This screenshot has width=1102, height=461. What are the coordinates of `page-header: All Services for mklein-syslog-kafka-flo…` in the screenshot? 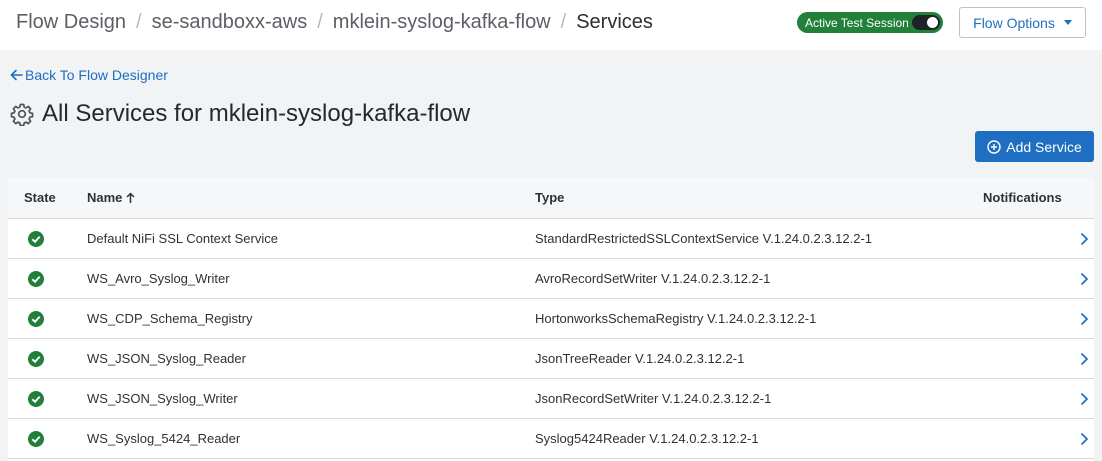 It's located at (240, 114).